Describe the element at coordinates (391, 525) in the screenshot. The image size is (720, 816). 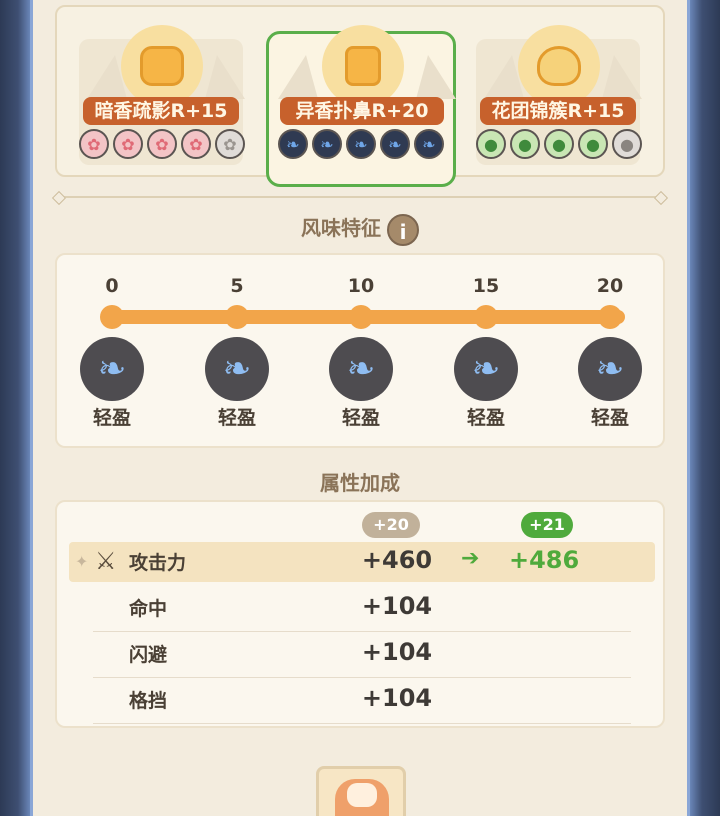
I see `current-level-badge: +20` at that location.